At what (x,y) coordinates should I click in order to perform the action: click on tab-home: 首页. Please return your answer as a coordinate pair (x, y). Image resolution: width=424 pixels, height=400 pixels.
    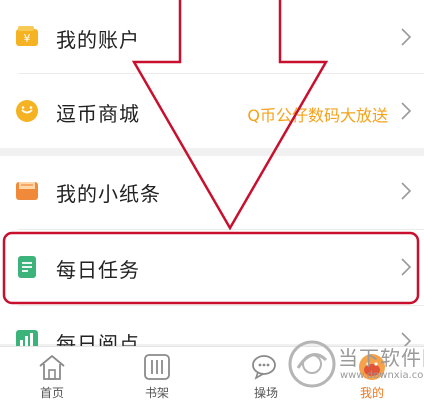
    Looking at the image, I should click on (52, 373).